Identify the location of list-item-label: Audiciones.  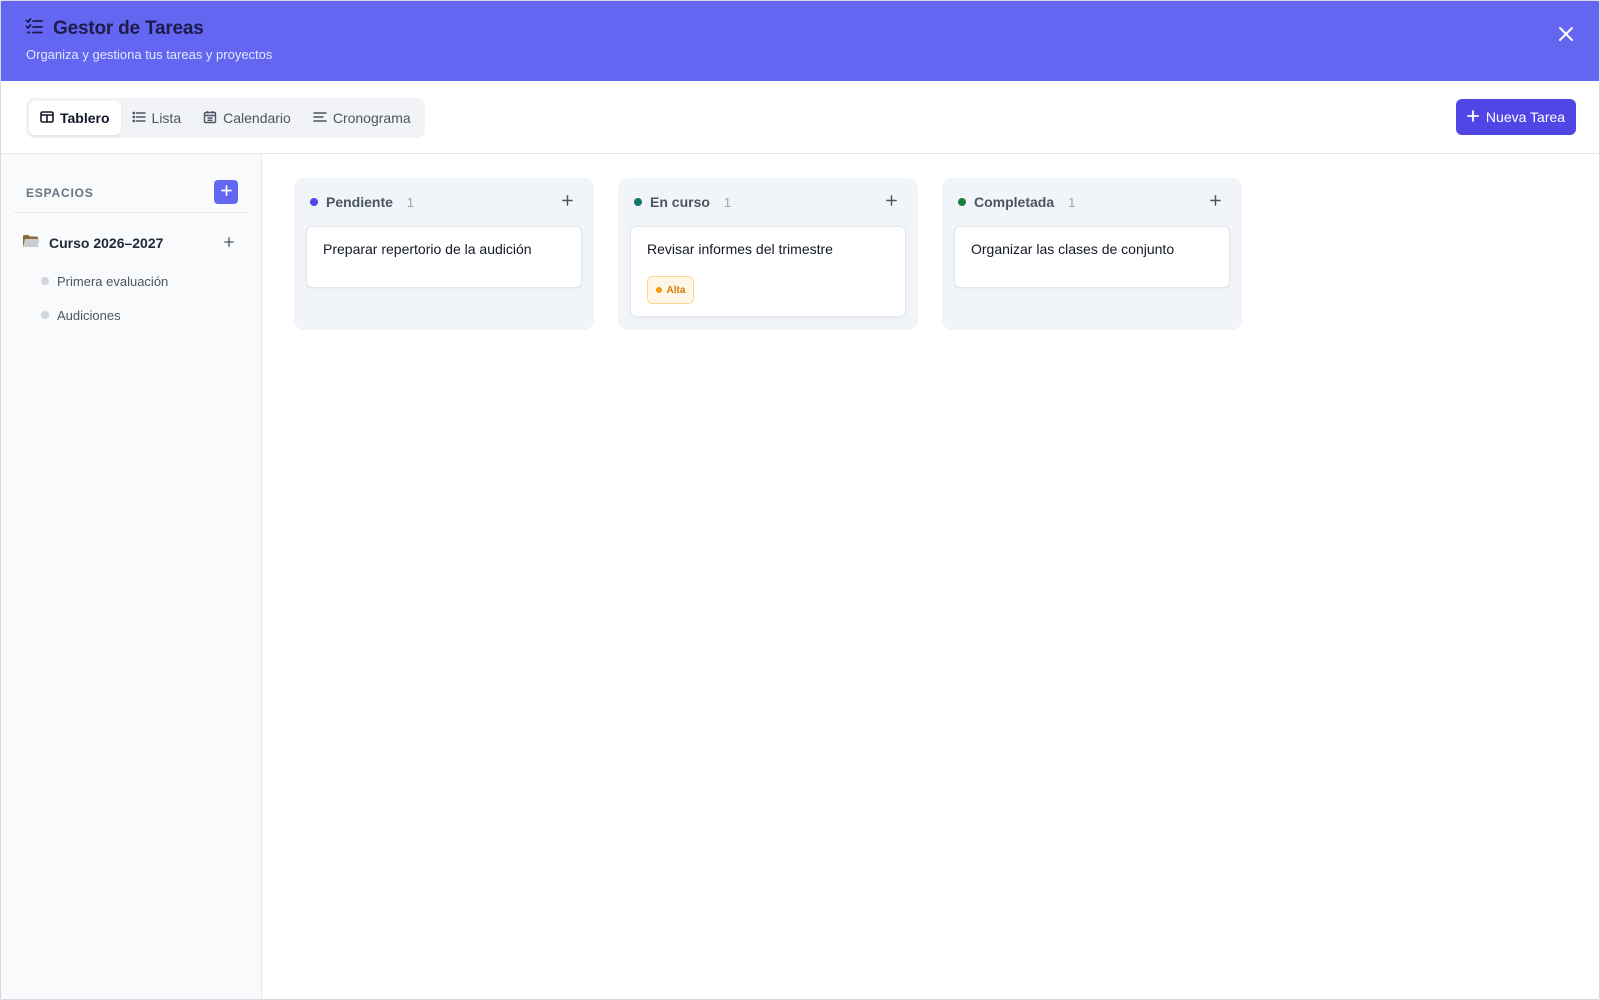
(89, 315).